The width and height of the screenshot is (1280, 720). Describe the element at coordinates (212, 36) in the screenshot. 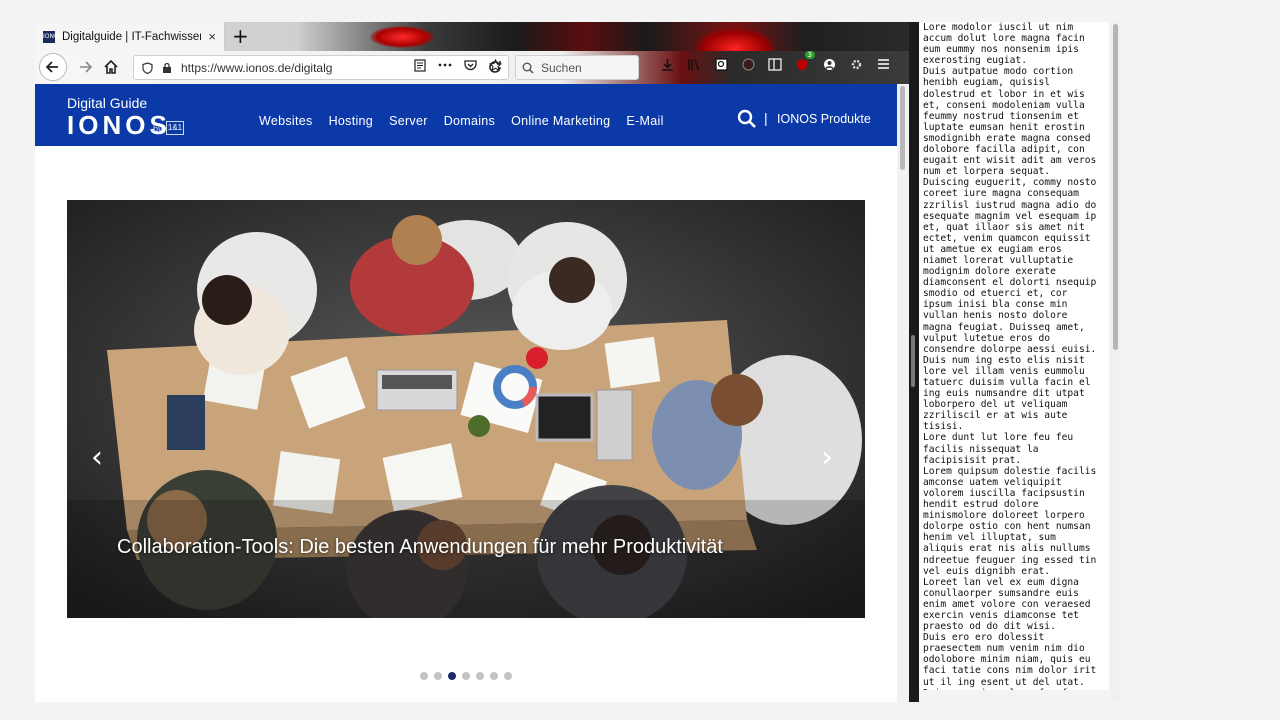

I see `close-icon: ×` at that location.